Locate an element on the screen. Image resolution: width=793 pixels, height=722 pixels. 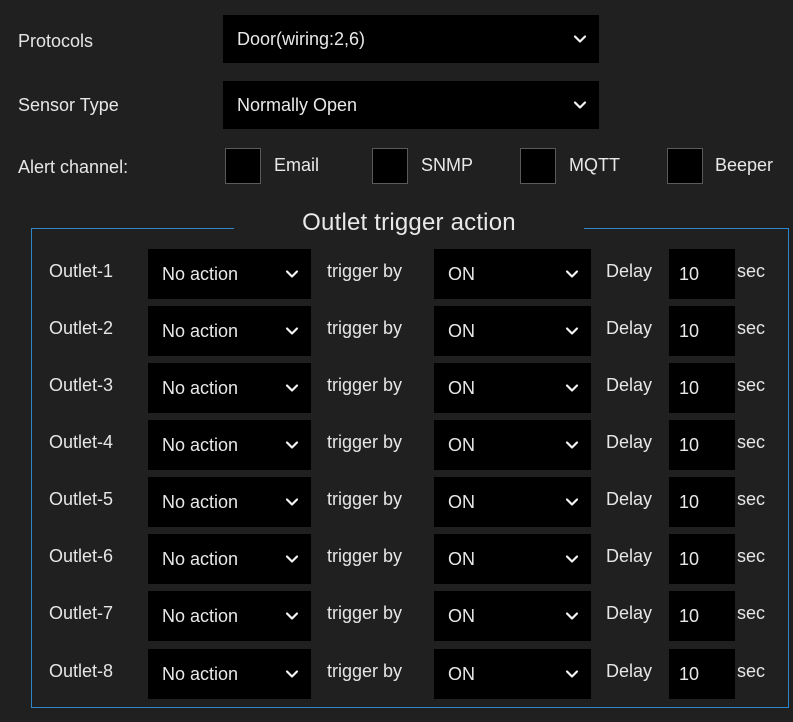
snmp-checkbox is located at coordinates (390, 166).